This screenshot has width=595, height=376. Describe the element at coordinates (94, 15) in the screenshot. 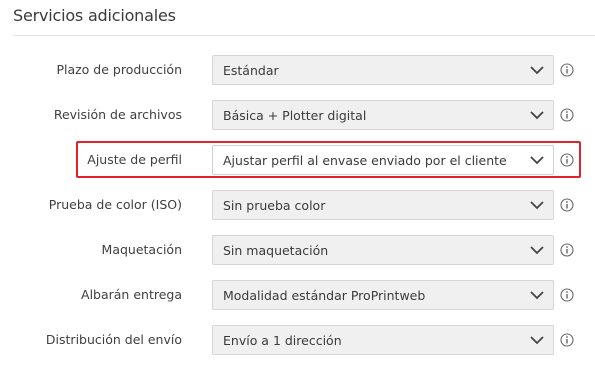

I see `section-title: Servicios adicionales` at that location.